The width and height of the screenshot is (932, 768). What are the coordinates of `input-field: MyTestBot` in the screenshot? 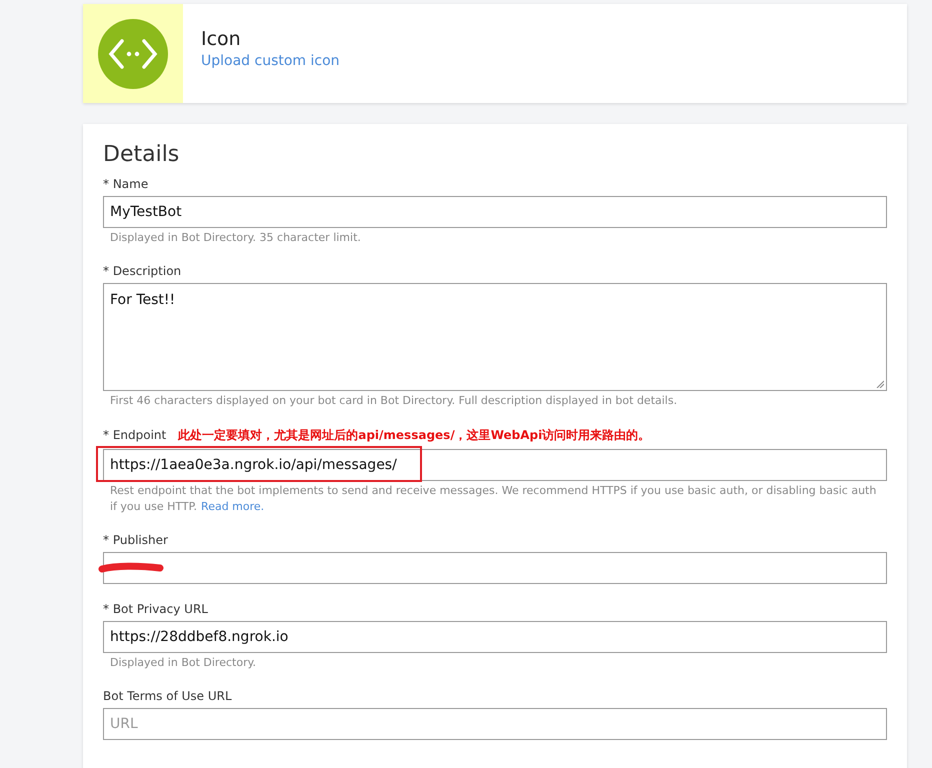 It's located at (495, 212).